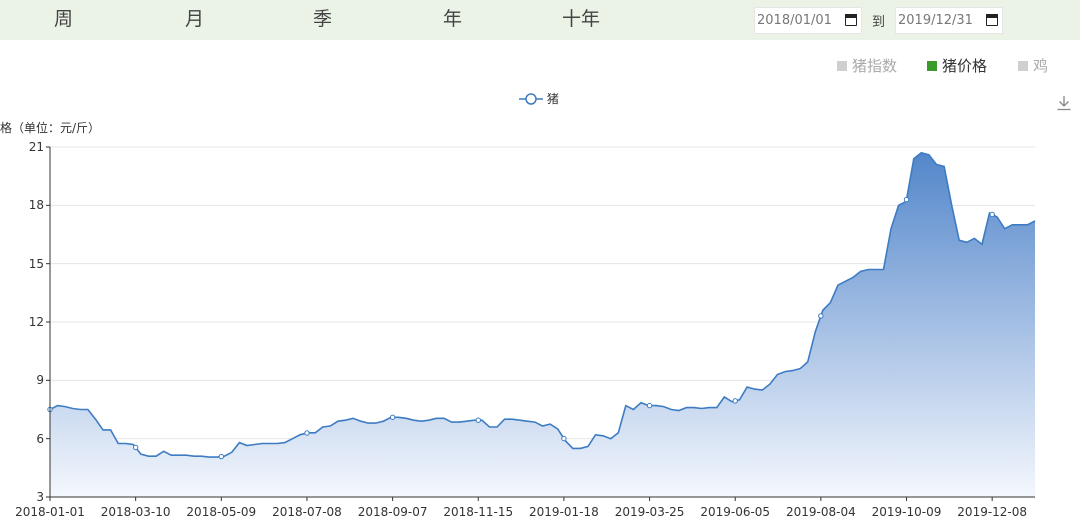 This screenshot has height=525, width=1080. What do you see at coordinates (40, 497) in the screenshot?
I see `y-tick-label: 3` at bounding box center [40, 497].